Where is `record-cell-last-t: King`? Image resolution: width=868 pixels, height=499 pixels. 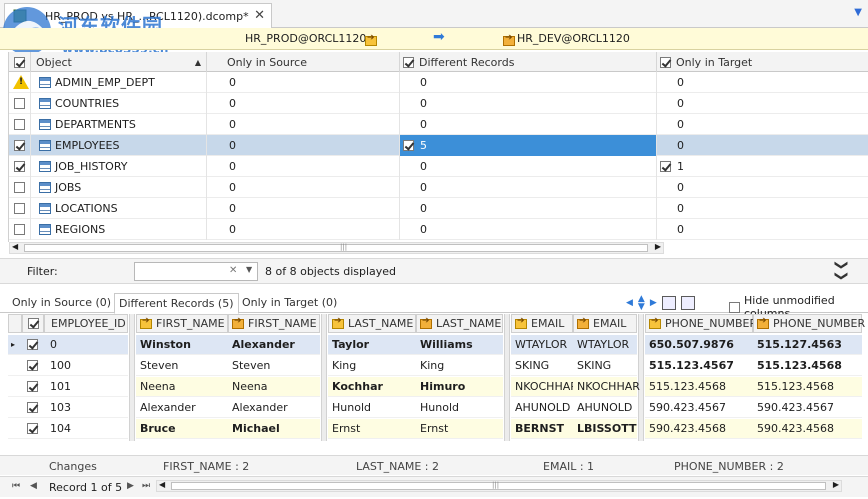
record-cell-last-t: King is located at coordinates (459, 366).